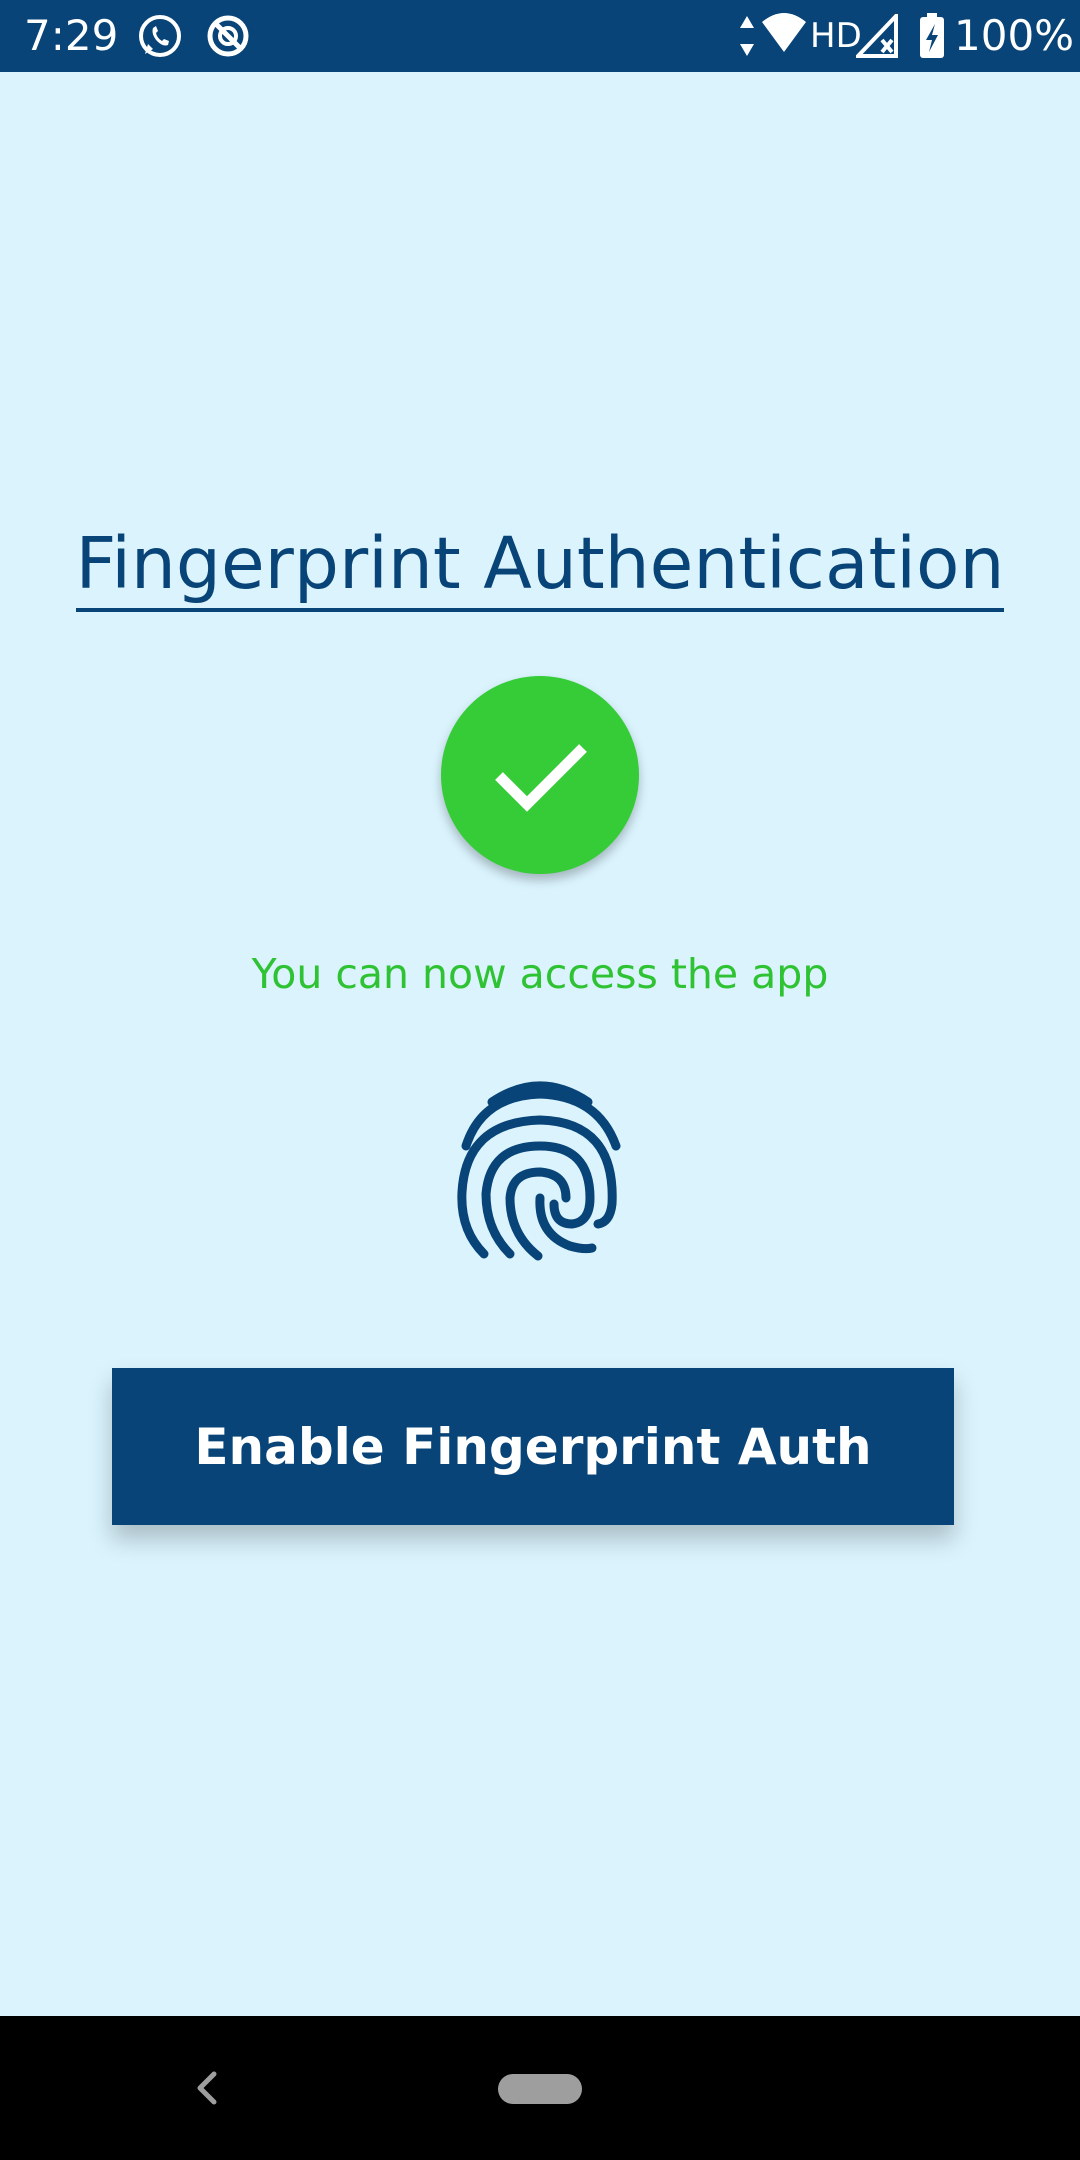 This screenshot has height=2160, width=1080. I want to click on home-pill, so click(540, 2089).